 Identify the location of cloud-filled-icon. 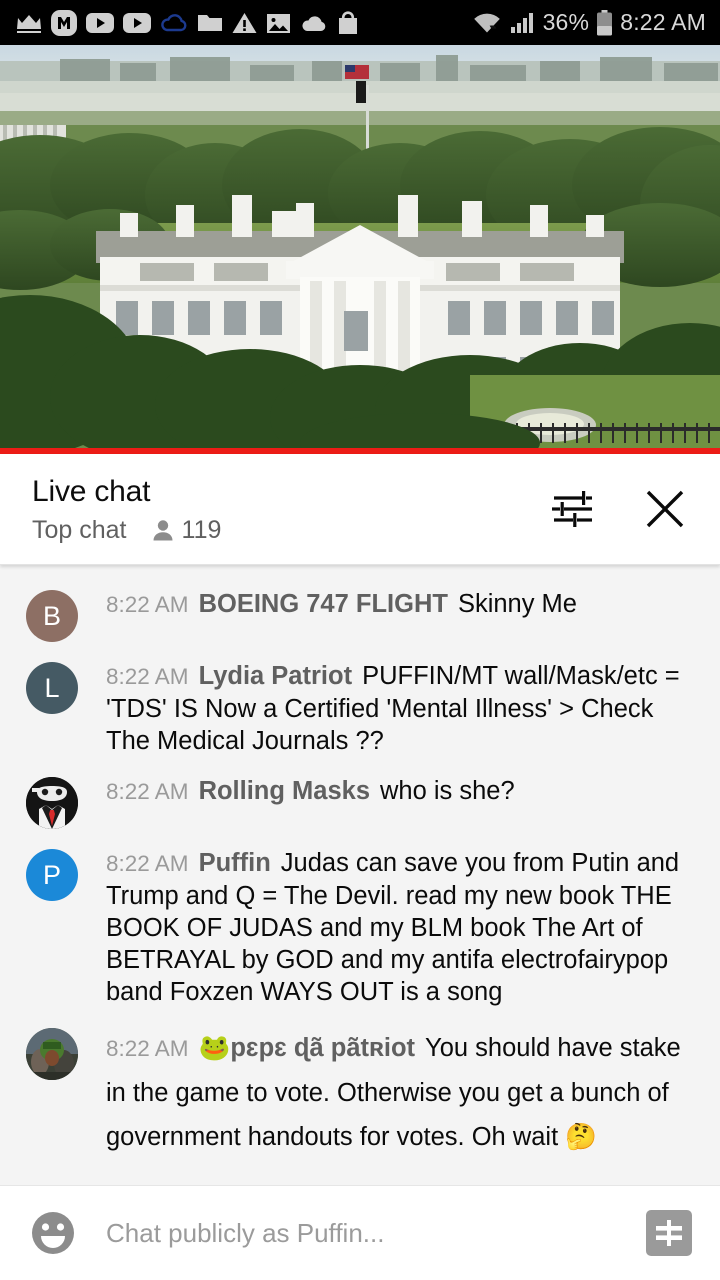
(314, 23).